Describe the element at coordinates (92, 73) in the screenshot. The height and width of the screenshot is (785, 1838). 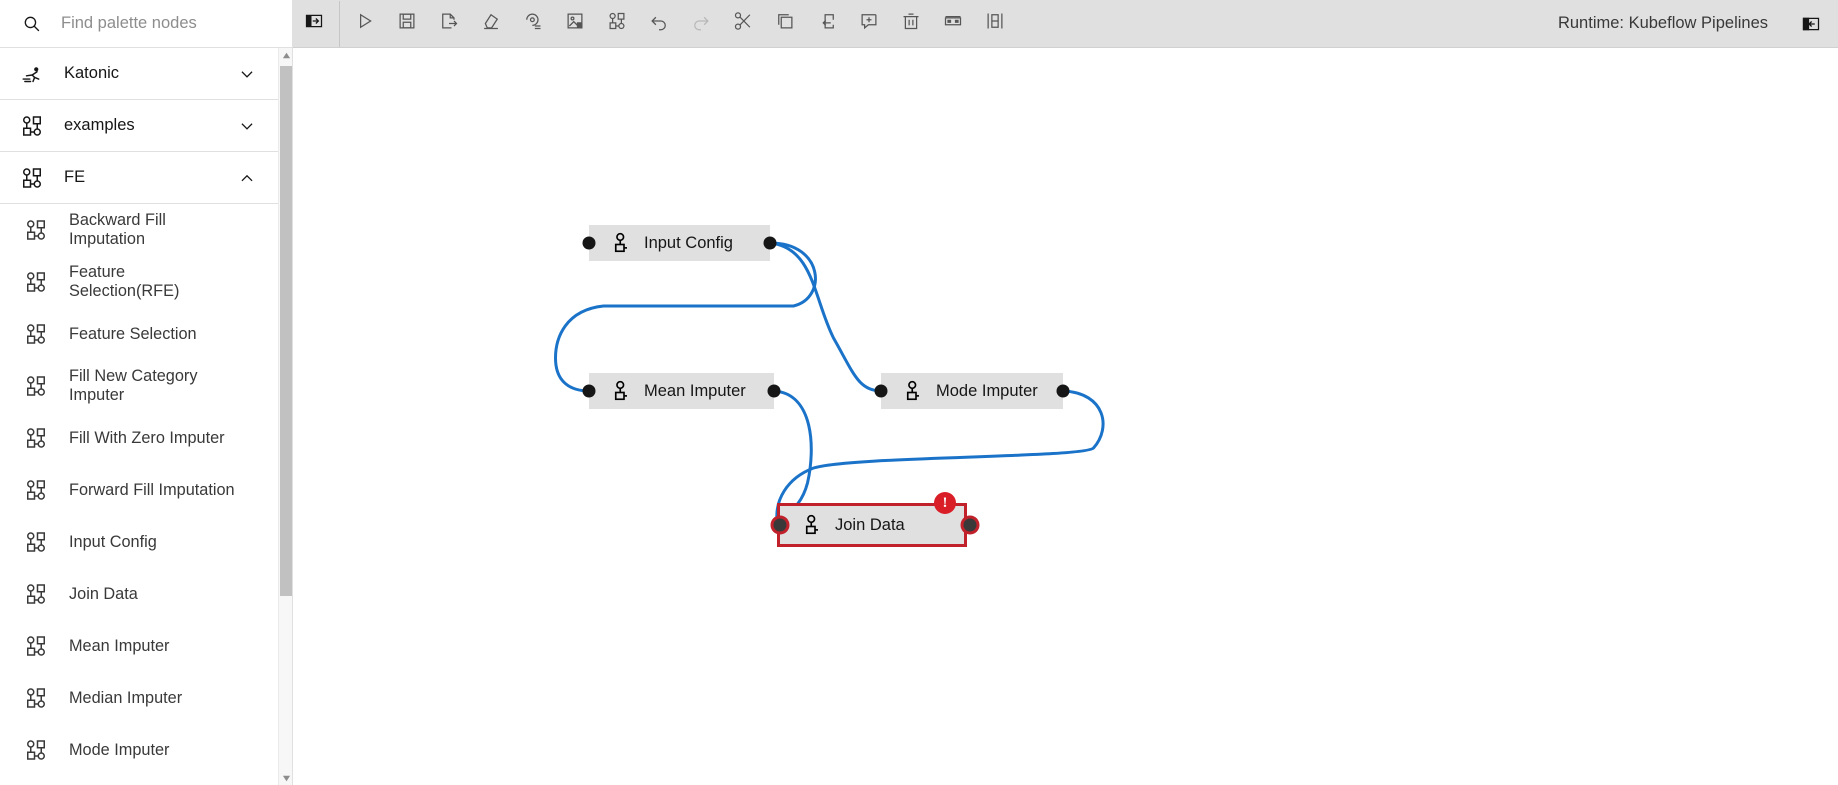
I see `palette-category-label: Katonic` at that location.